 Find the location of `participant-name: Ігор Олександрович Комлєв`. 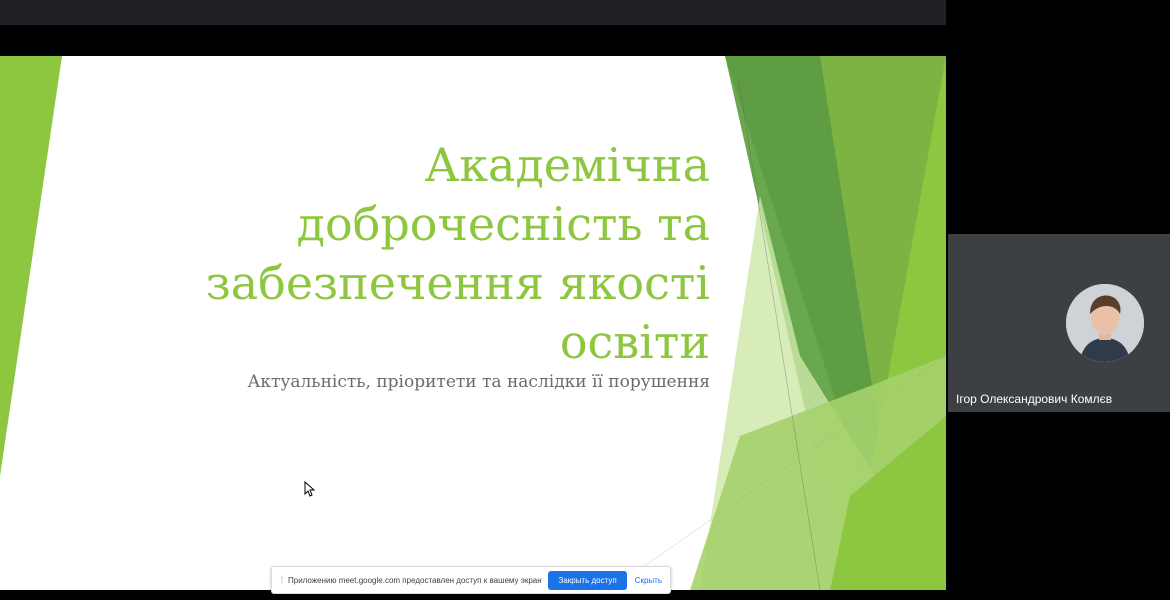

participant-name: Ігор Олександрович Комлєв is located at coordinates (1034, 399).